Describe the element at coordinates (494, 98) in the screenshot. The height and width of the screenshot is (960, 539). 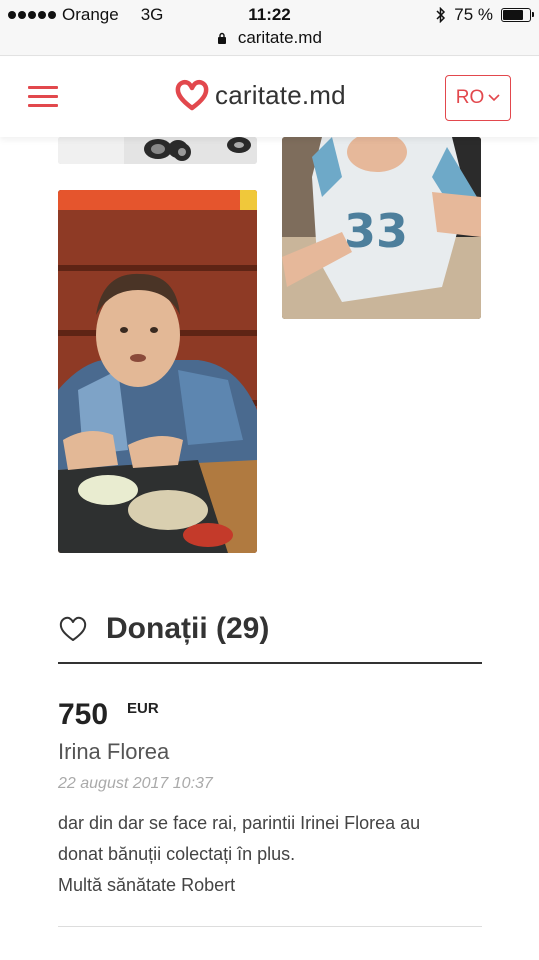
I see `chevron-down-icon` at that location.